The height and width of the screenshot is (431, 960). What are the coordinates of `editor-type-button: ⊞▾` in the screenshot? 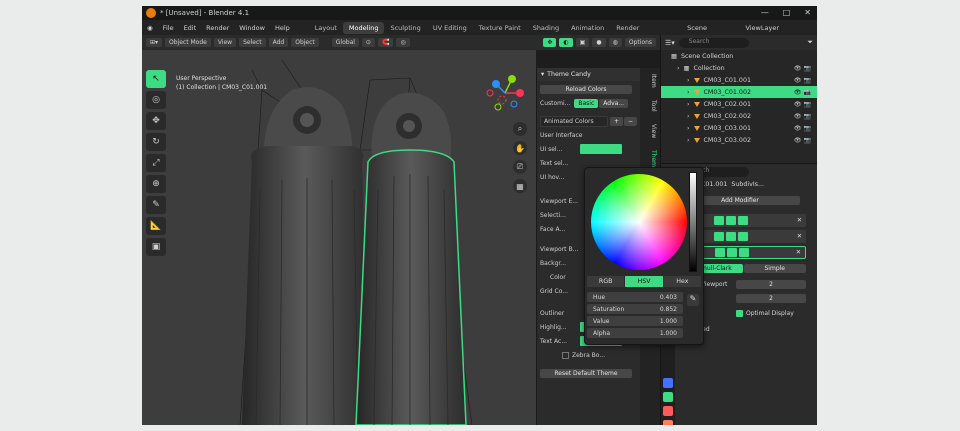 It's located at (154, 42).